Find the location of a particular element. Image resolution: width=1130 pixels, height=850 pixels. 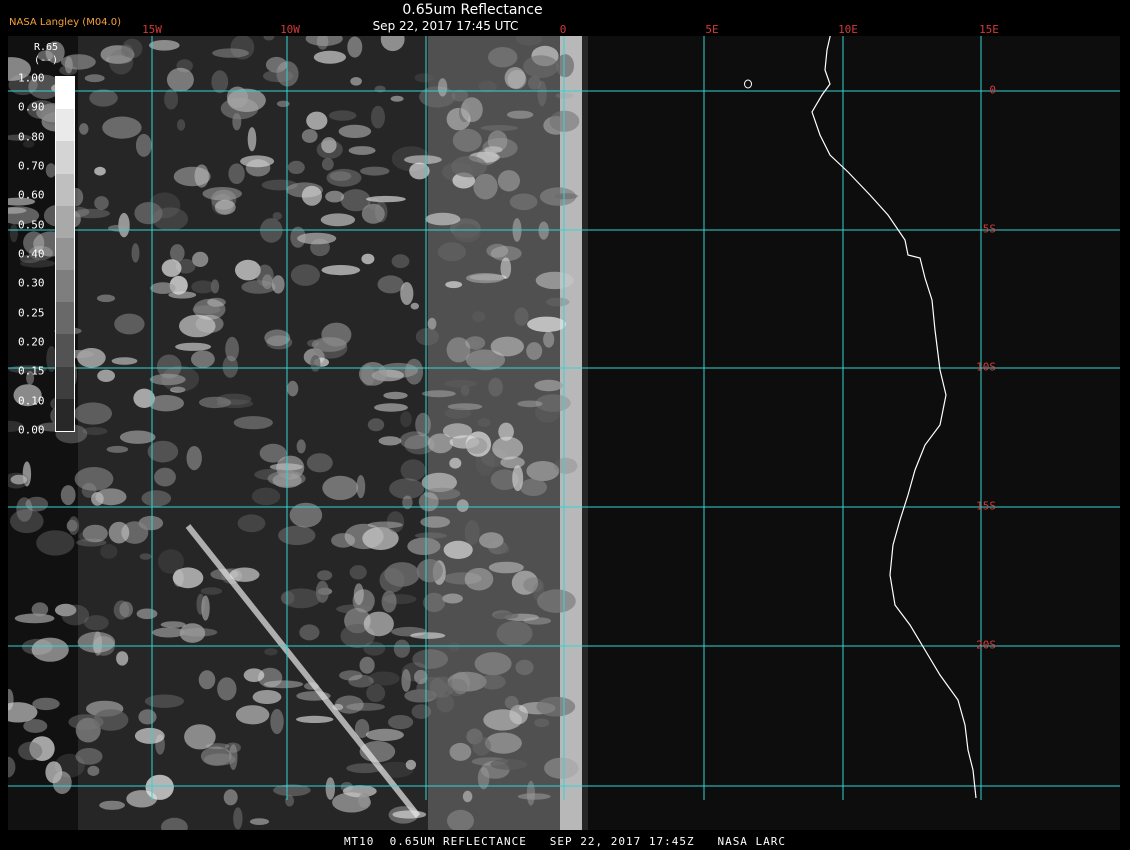

legend-tick-label: 0.40 is located at coordinates (31, 254).